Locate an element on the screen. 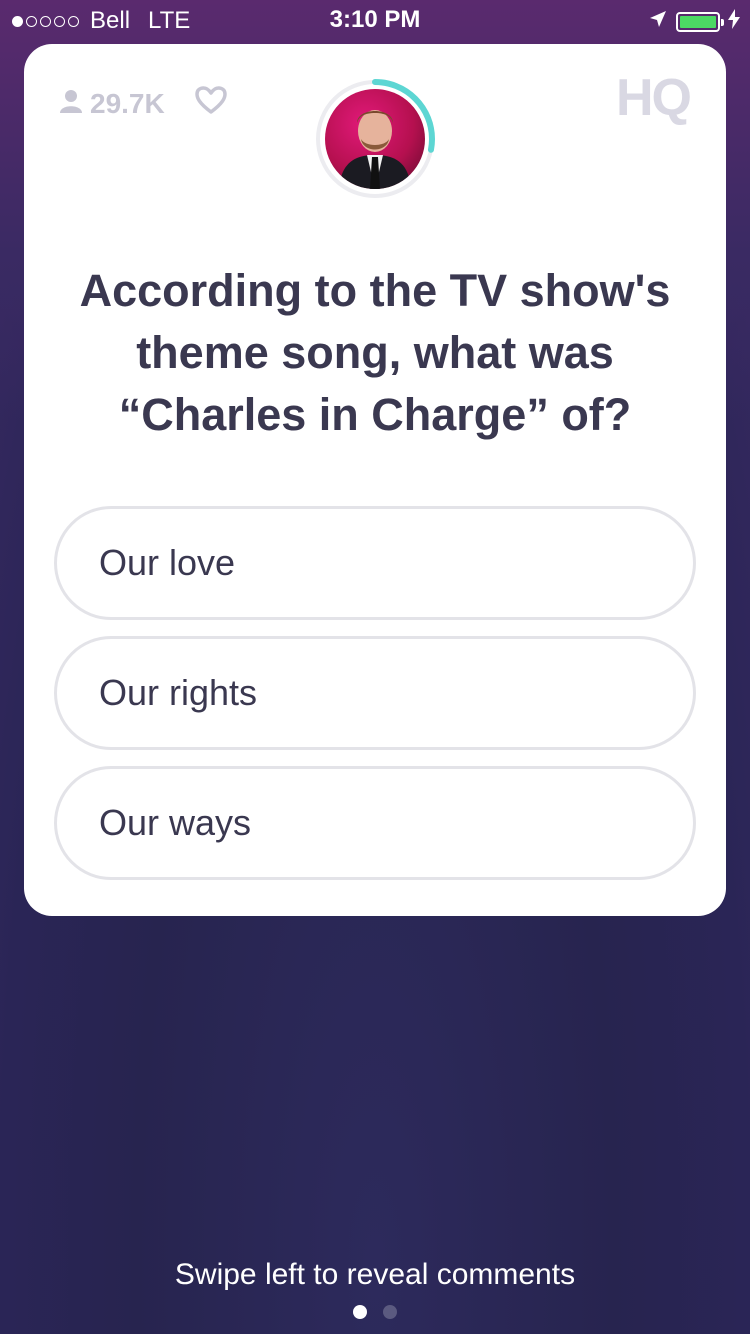 This screenshot has width=750, height=1334. answer-label: Our rights is located at coordinates (178, 692).